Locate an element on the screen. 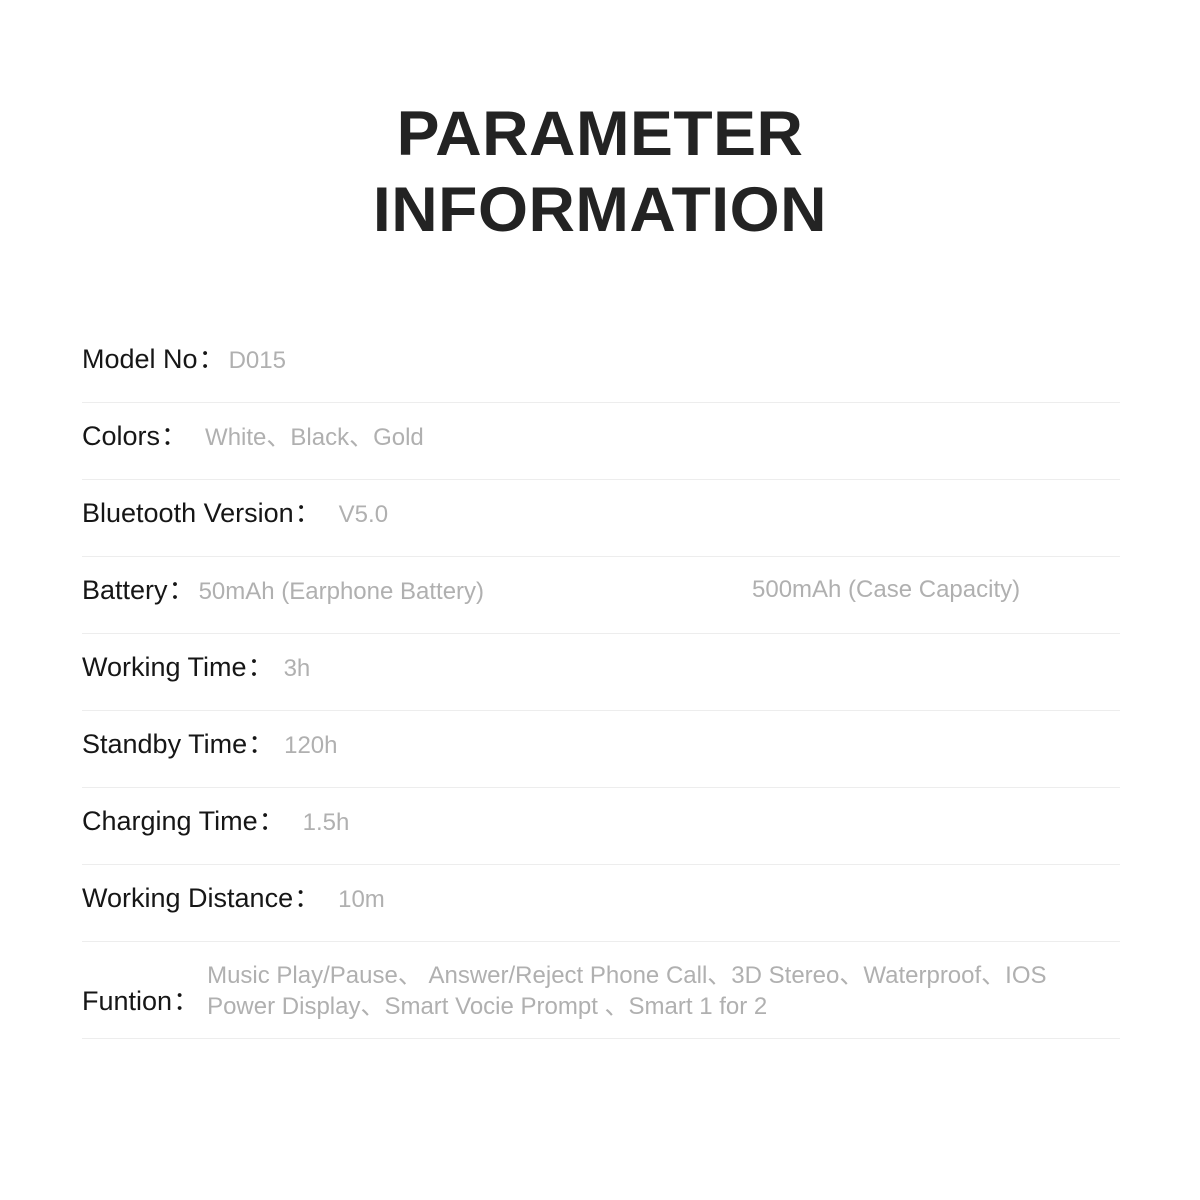 The width and height of the screenshot is (1200, 1200). spec-label-bluetooth-version: Bluetooth Version： is located at coordinates (201, 513).